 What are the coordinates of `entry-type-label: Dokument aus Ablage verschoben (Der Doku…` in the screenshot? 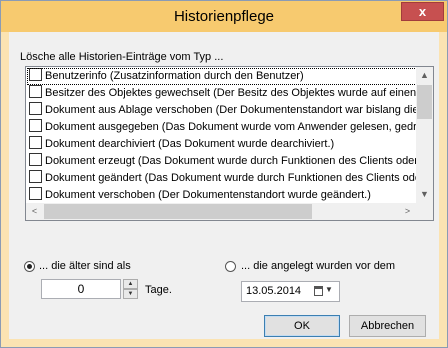 It's located at (231, 110).